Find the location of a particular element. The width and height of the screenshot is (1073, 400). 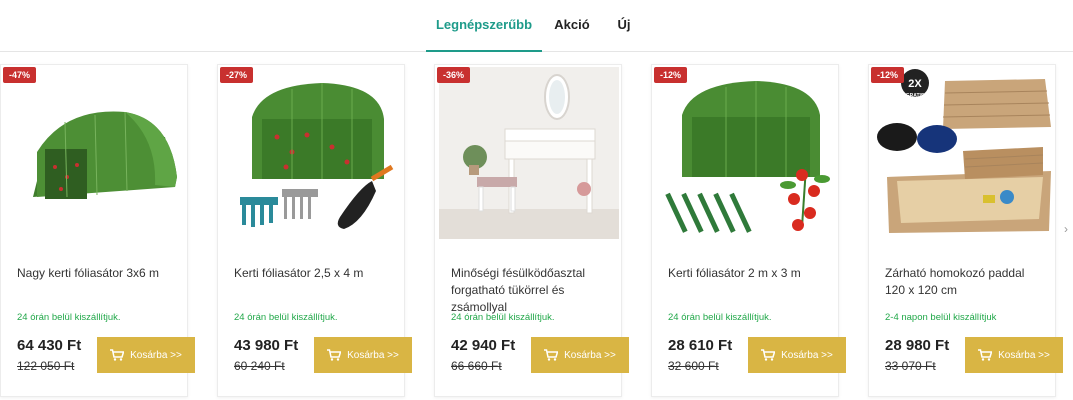

product-price: 43 980 Ft is located at coordinates (266, 345).